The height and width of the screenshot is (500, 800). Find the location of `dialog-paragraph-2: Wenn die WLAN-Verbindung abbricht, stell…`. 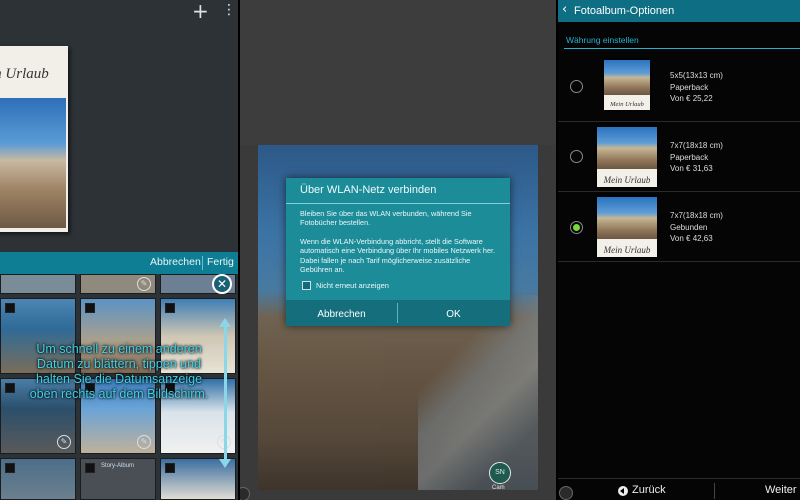

dialog-paragraph-2: Wenn die WLAN-Verbindung abbricht, stell… is located at coordinates (398, 256).